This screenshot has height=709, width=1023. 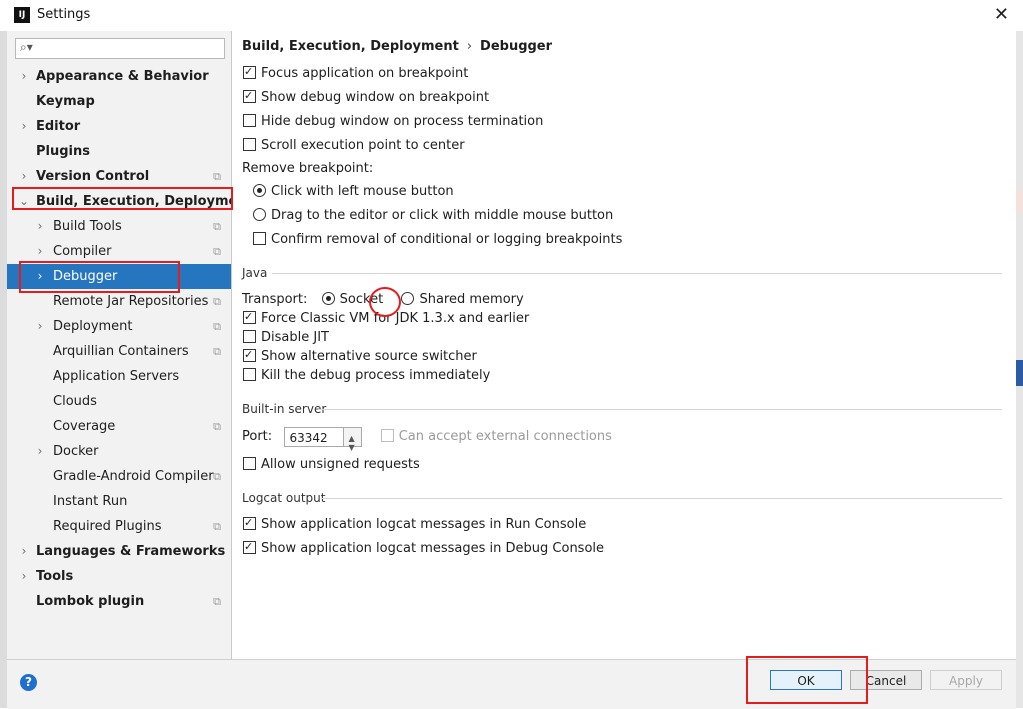 I want to click on click-left-radio, so click(x=259, y=190).